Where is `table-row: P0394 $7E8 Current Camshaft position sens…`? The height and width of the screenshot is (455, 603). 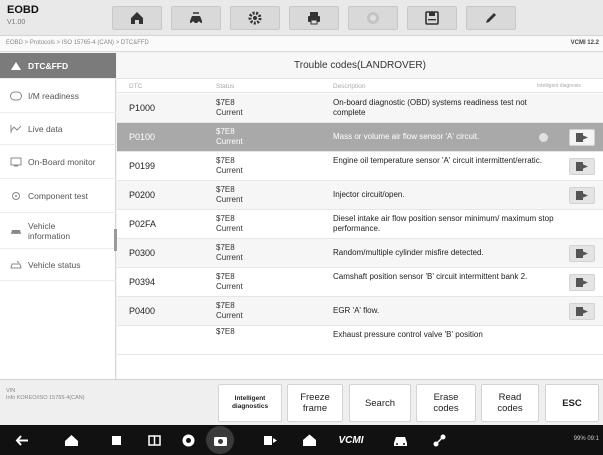
table-row: P0394 $7E8 Current Camshaft position sens… is located at coordinates (360, 282).